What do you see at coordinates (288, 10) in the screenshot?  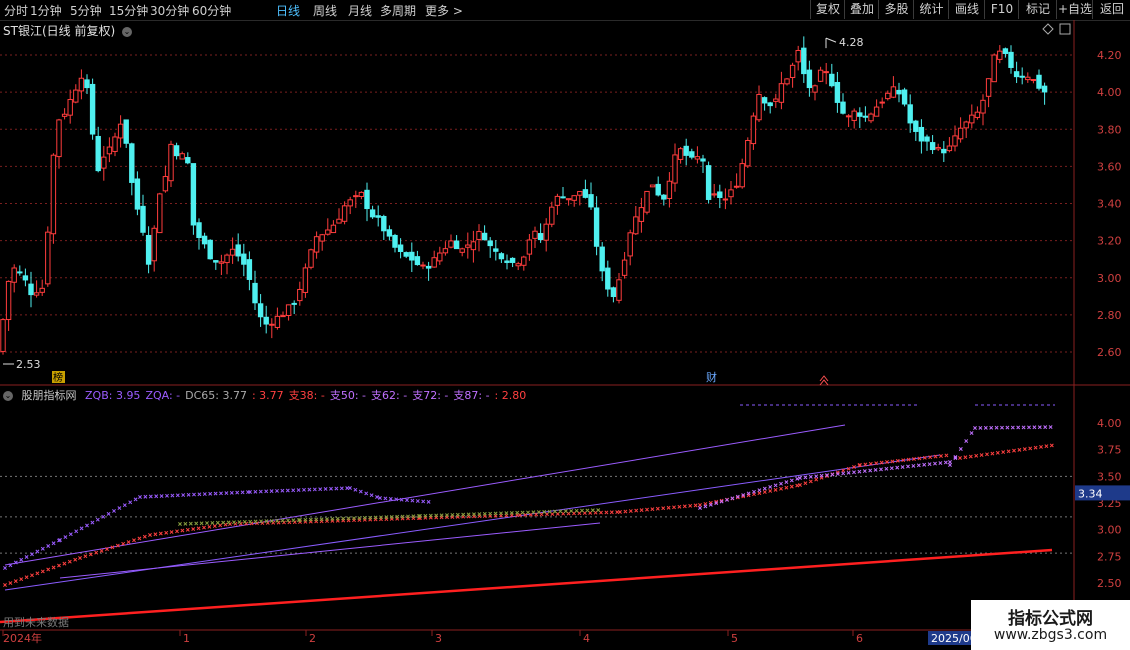 I see `period-tab-6: 日线` at bounding box center [288, 10].